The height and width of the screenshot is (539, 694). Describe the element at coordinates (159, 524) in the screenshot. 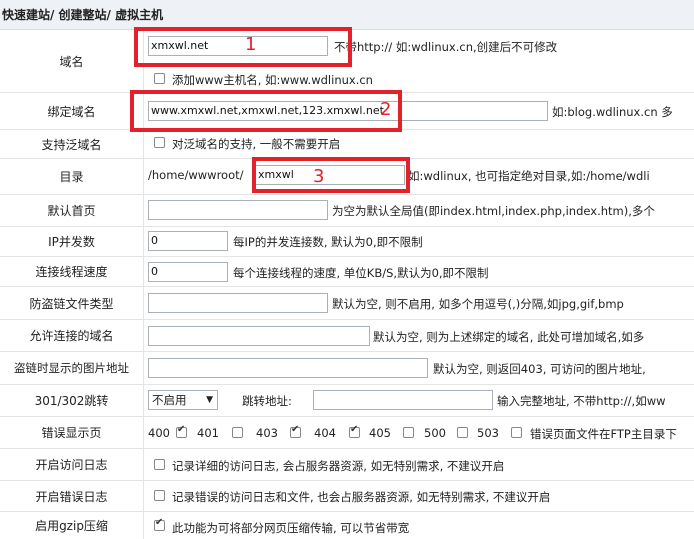

I see `gzip-checkbox` at that location.